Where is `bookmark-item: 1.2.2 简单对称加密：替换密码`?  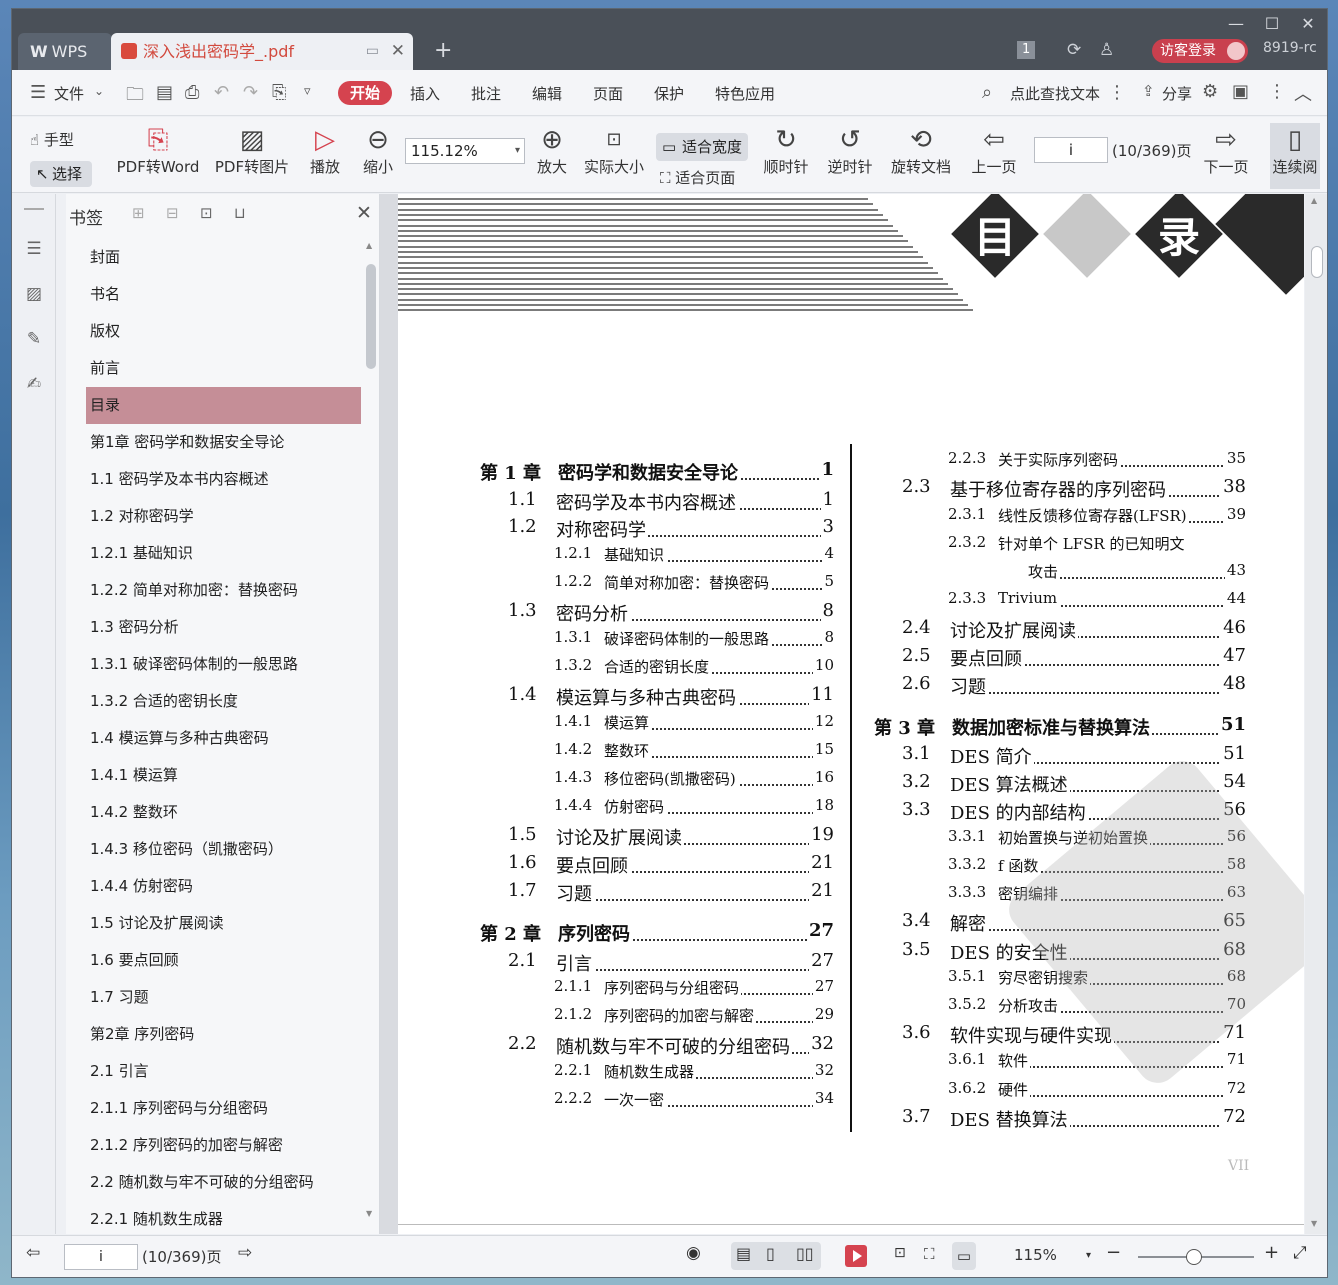
bookmark-item: 1.2.2 简单对称加密：替换密码 is located at coordinates (223, 590).